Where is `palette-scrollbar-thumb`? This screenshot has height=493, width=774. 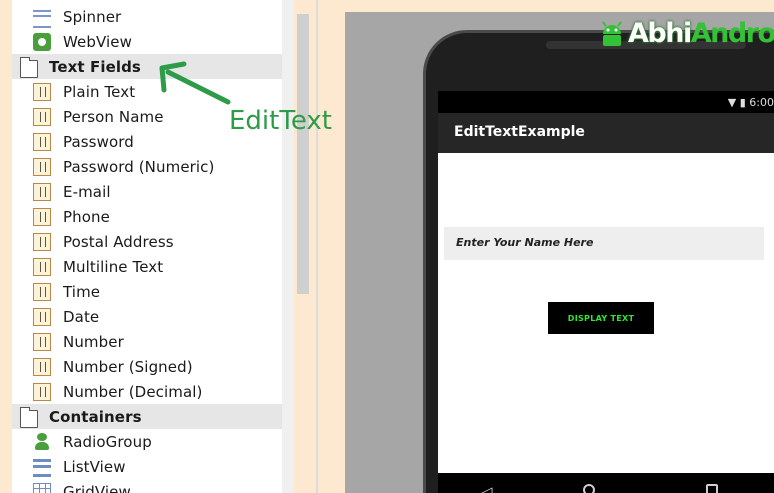 palette-scrollbar-thumb is located at coordinates (303, 154).